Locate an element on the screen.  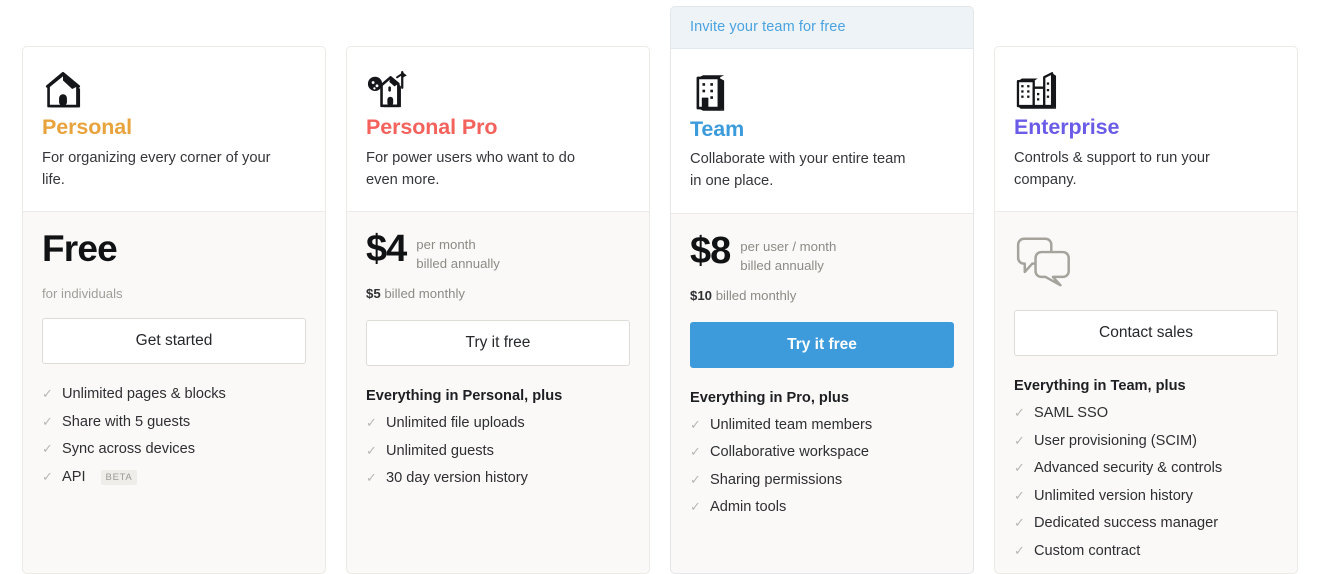
feature-item: ✓ Unlimited file uploads is located at coordinates (498, 424).